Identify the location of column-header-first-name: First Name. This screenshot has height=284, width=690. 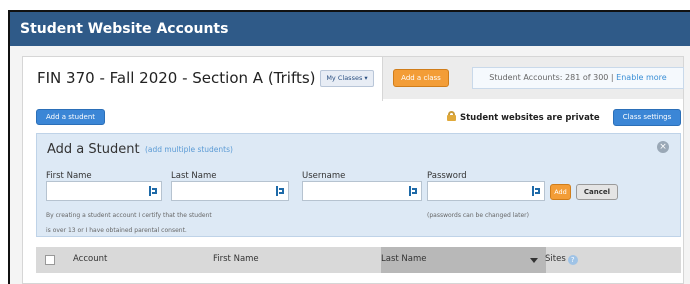
(236, 259).